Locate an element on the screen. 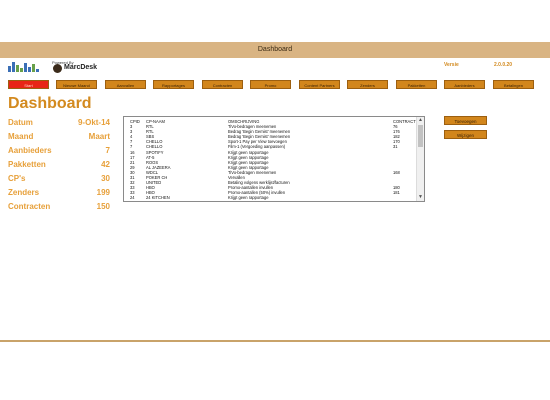  row-cp-name: 24 KITCHEN is located at coordinates (158, 198).